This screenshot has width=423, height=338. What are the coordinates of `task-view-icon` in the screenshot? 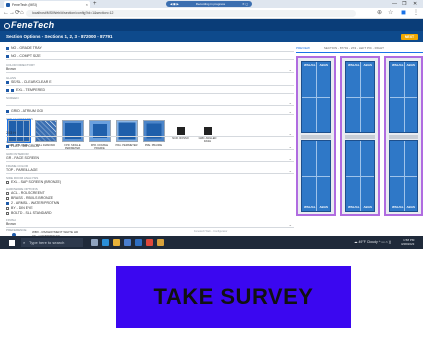 It's located at (94, 242).